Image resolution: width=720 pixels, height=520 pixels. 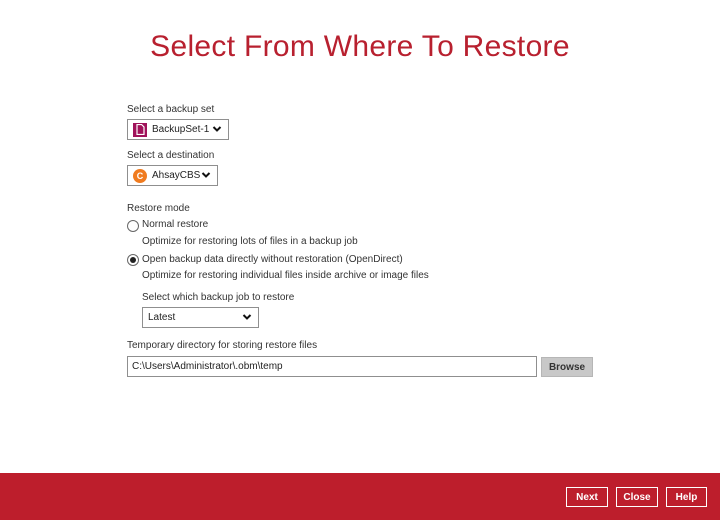 I want to click on destination-select: C AhsayCBS, so click(x=172, y=175).